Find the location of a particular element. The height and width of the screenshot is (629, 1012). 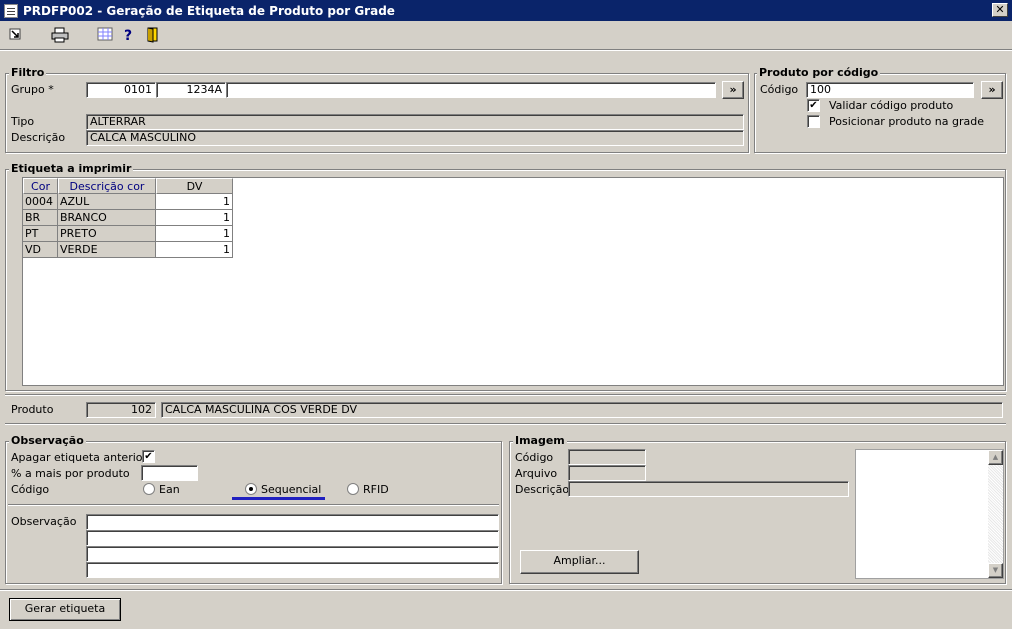

close-button: ✕ is located at coordinates (1000, 10).